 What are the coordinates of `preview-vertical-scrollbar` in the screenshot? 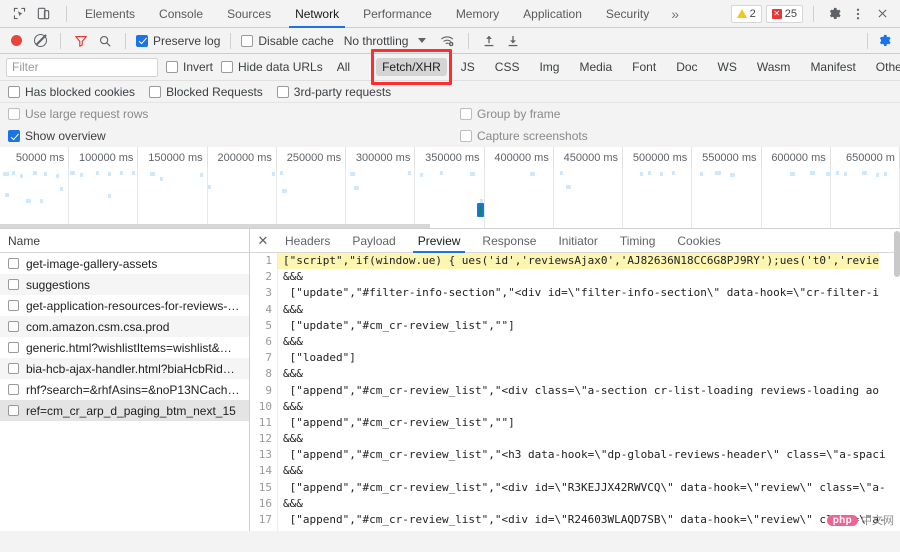 It's located at (897, 380).